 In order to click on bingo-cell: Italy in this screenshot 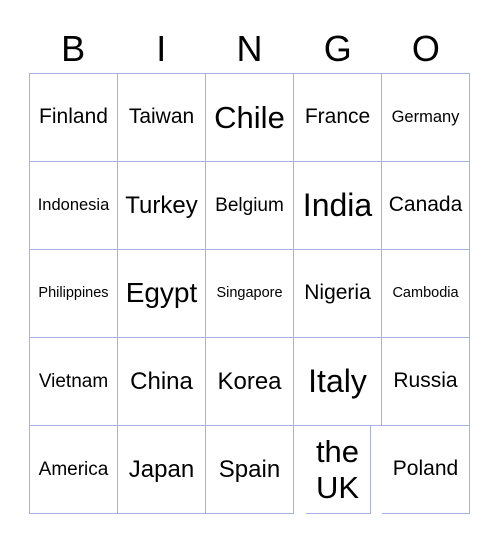, I will do `click(338, 382)`.